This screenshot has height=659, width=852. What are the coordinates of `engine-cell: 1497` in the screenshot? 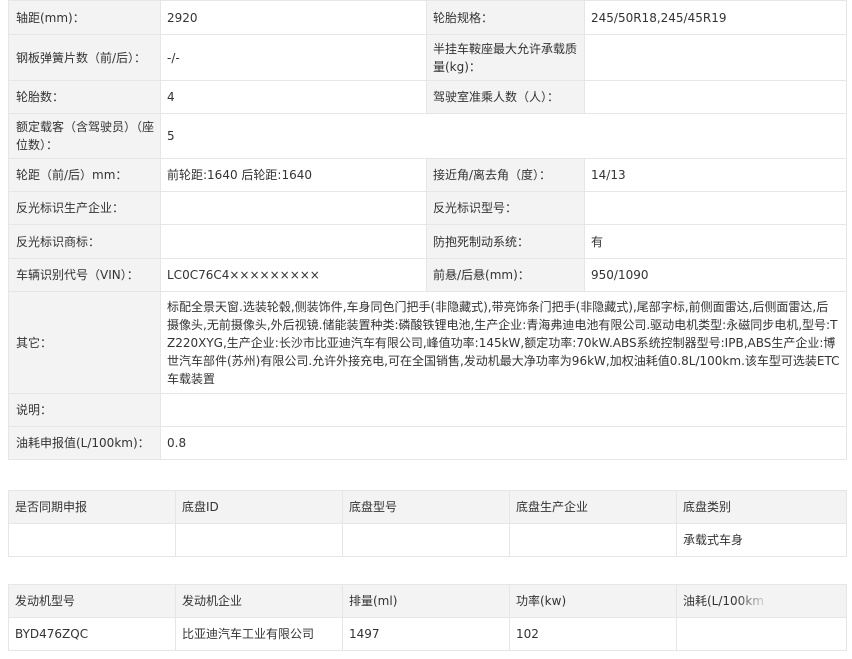 It's located at (426, 634).